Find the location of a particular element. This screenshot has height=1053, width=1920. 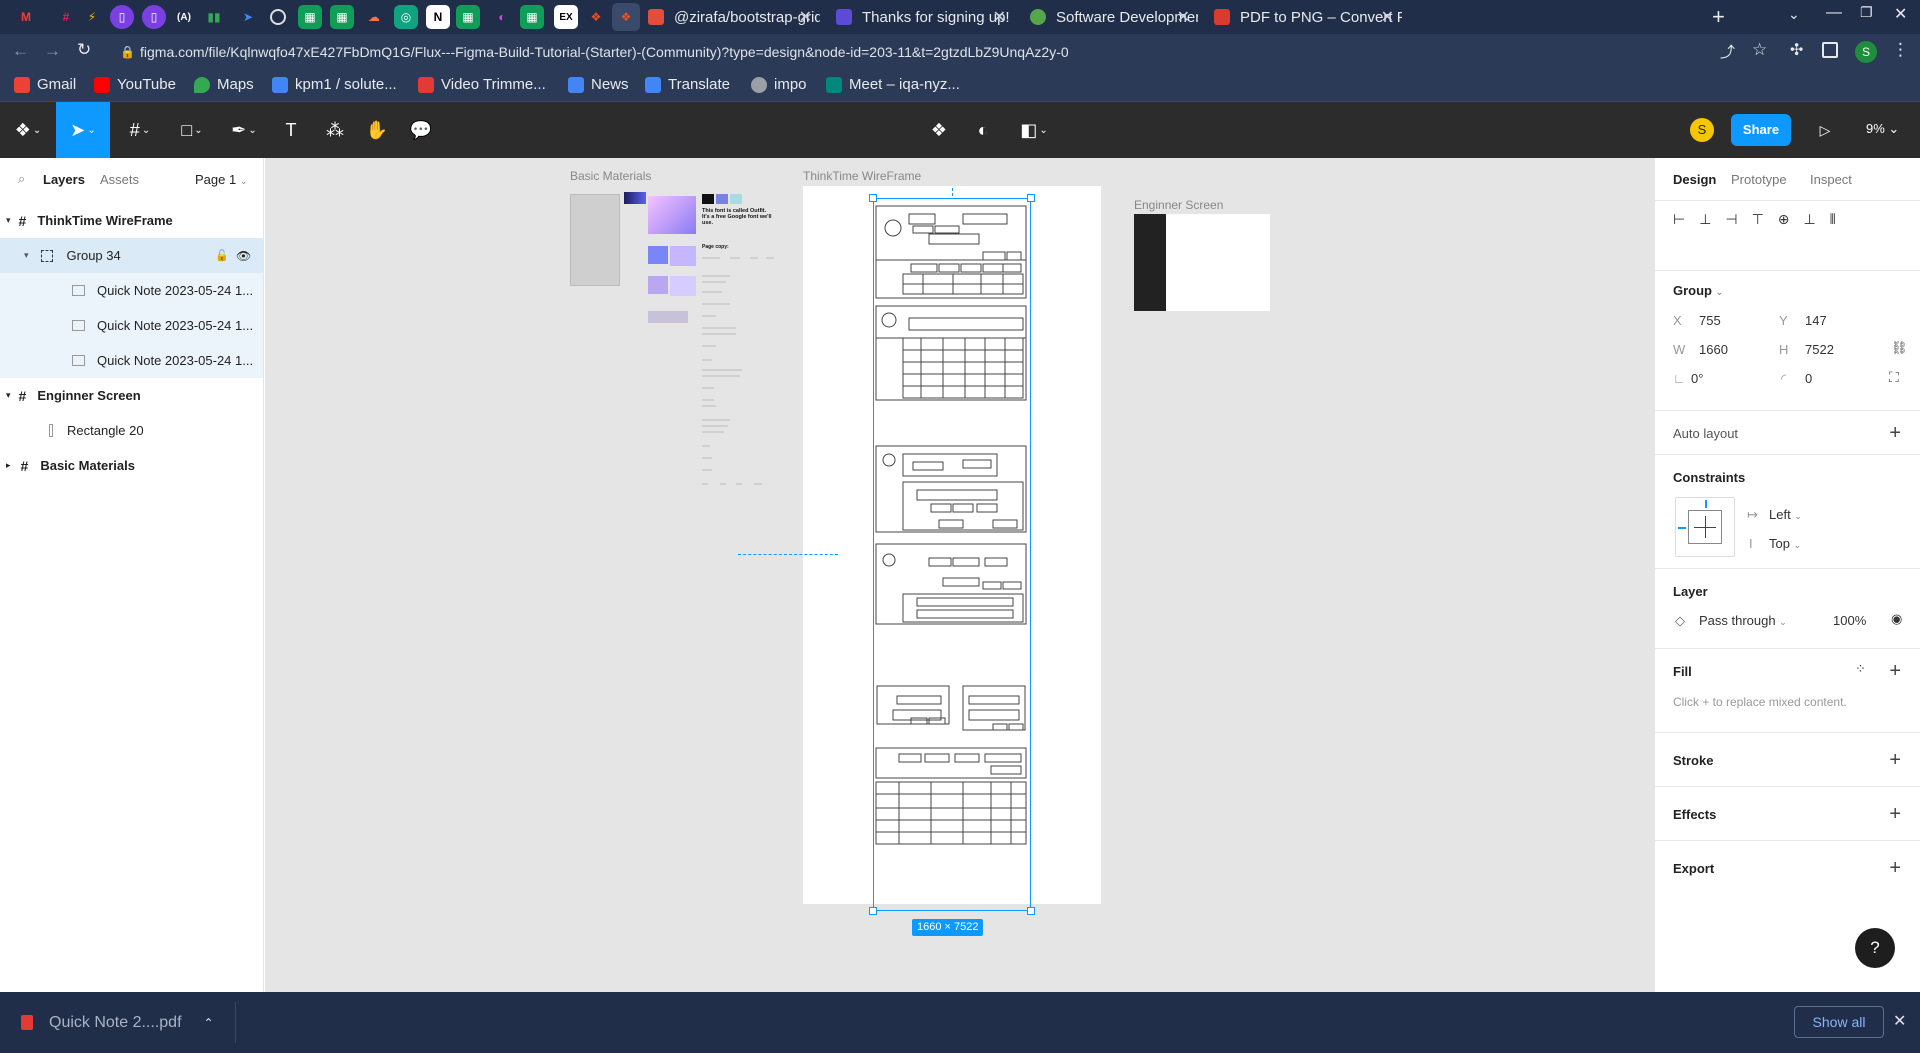

bookmark-impo: impo is located at coordinates (779, 84).